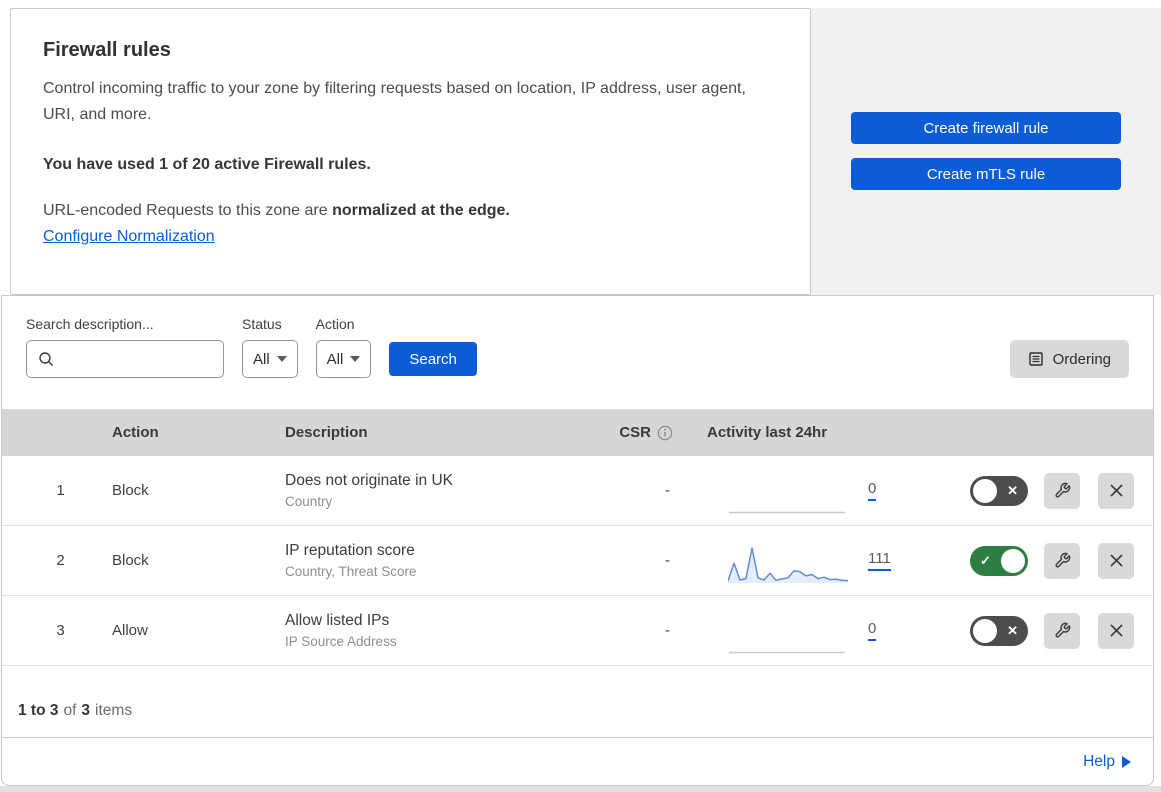 This screenshot has width=1161, height=792. What do you see at coordinates (86, 710) in the screenshot?
I see `items-total: 3` at bounding box center [86, 710].